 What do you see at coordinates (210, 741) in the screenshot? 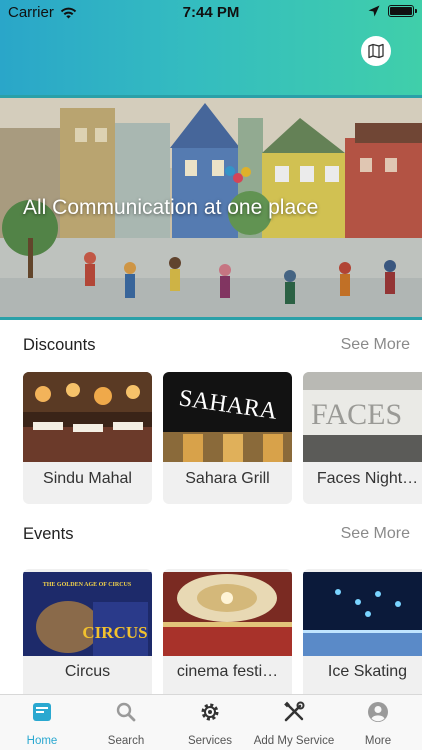
I see `tab-services-label: Services` at bounding box center [210, 741].